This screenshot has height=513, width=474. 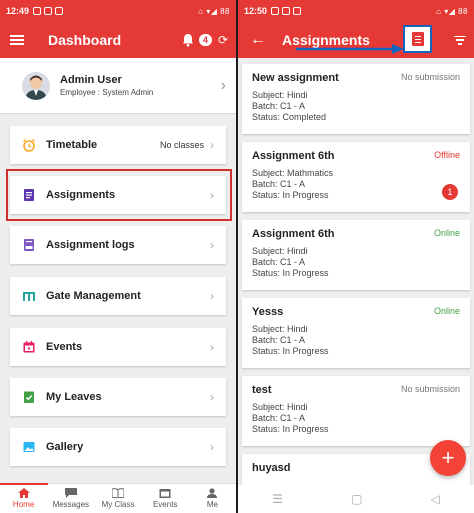 What do you see at coordinates (205, 40) in the screenshot?
I see `notification-count-badge: 4` at bounding box center [205, 40].